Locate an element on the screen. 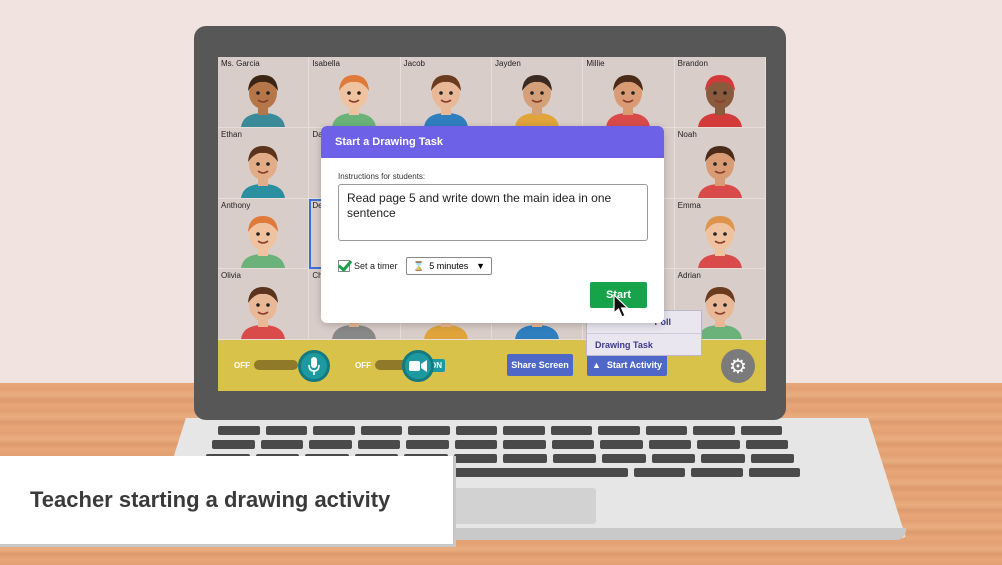 The width and height of the screenshot is (1002, 565). instructions-label: Instructions for students: is located at coordinates (382, 176).